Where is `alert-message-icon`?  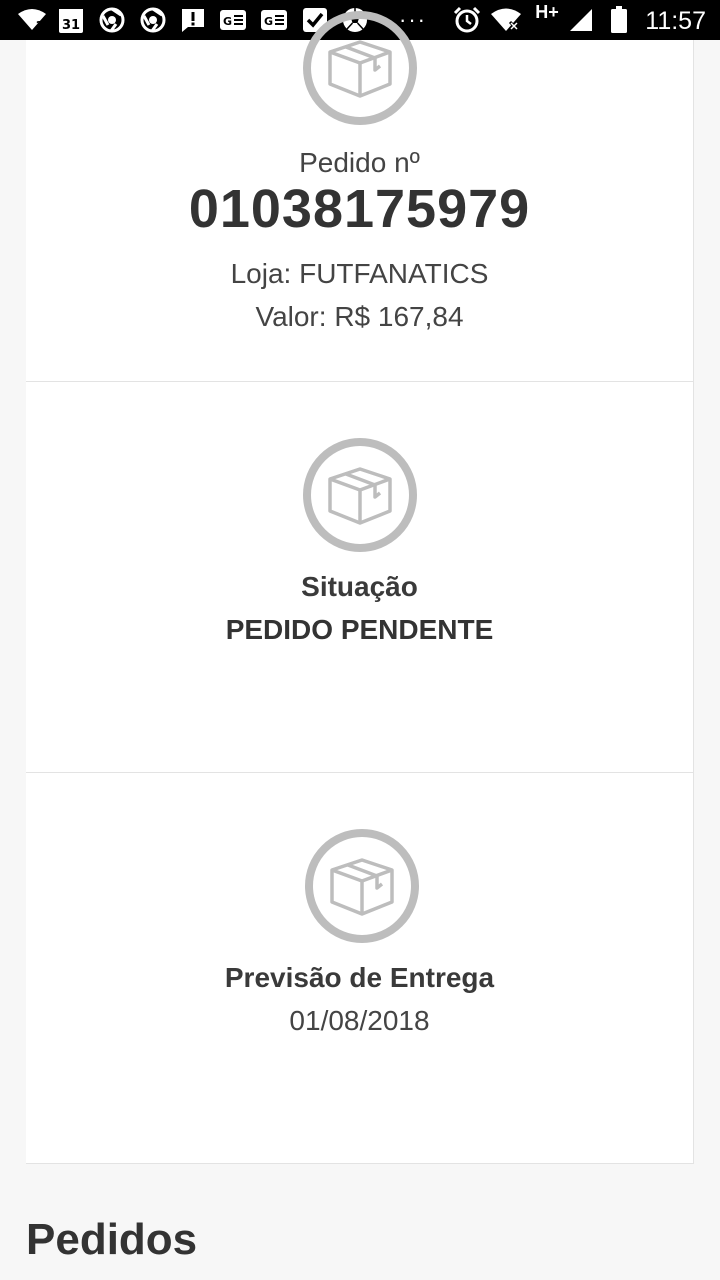
alert-message-icon is located at coordinates (193, 20).